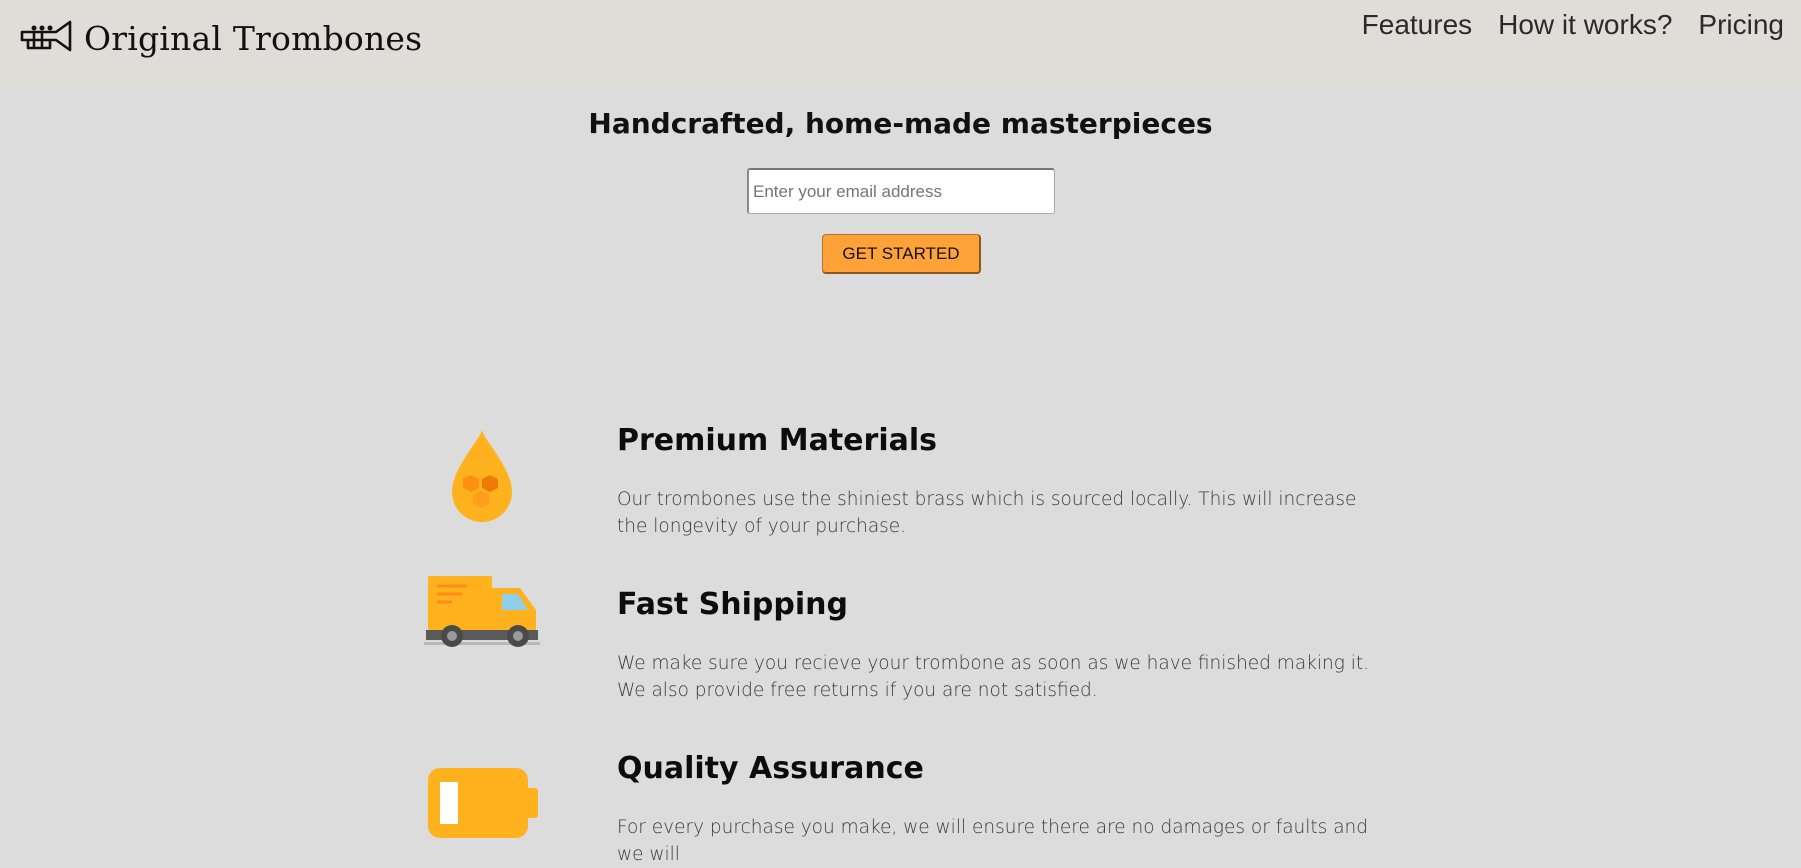 Image resolution: width=1801 pixels, height=868 pixels. What do you see at coordinates (482, 613) in the screenshot?
I see `delivery-truck-icon` at bounding box center [482, 613].